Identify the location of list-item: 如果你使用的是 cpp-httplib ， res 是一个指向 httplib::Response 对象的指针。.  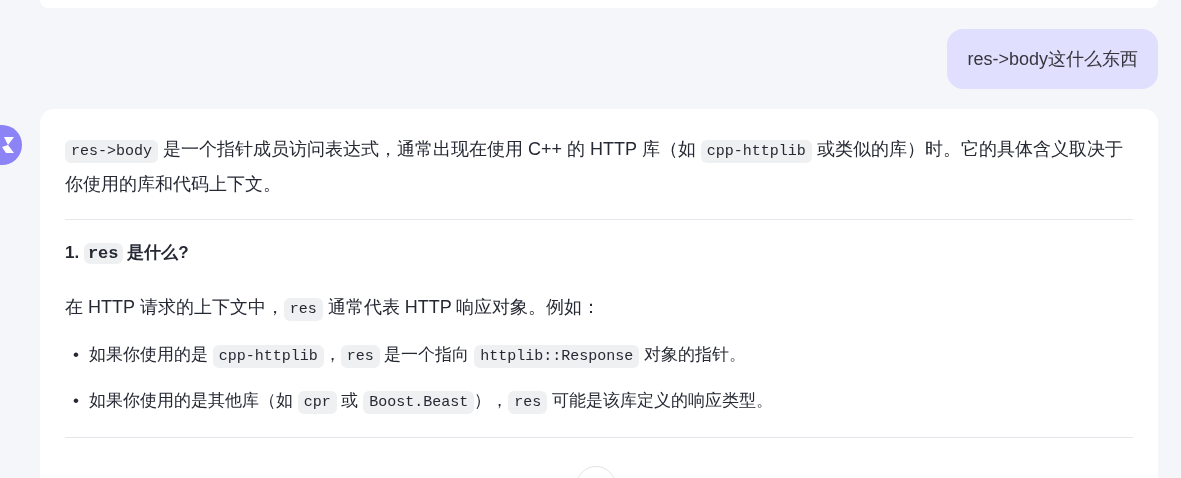
(417, 355).